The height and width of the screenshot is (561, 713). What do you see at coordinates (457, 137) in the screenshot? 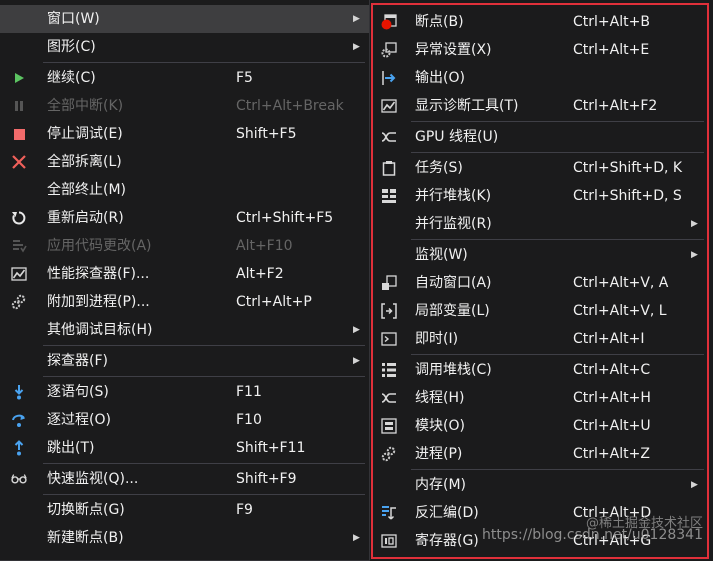
I see `menu-item-label: GPU 线程(U)` at bounding box center [457, 137].